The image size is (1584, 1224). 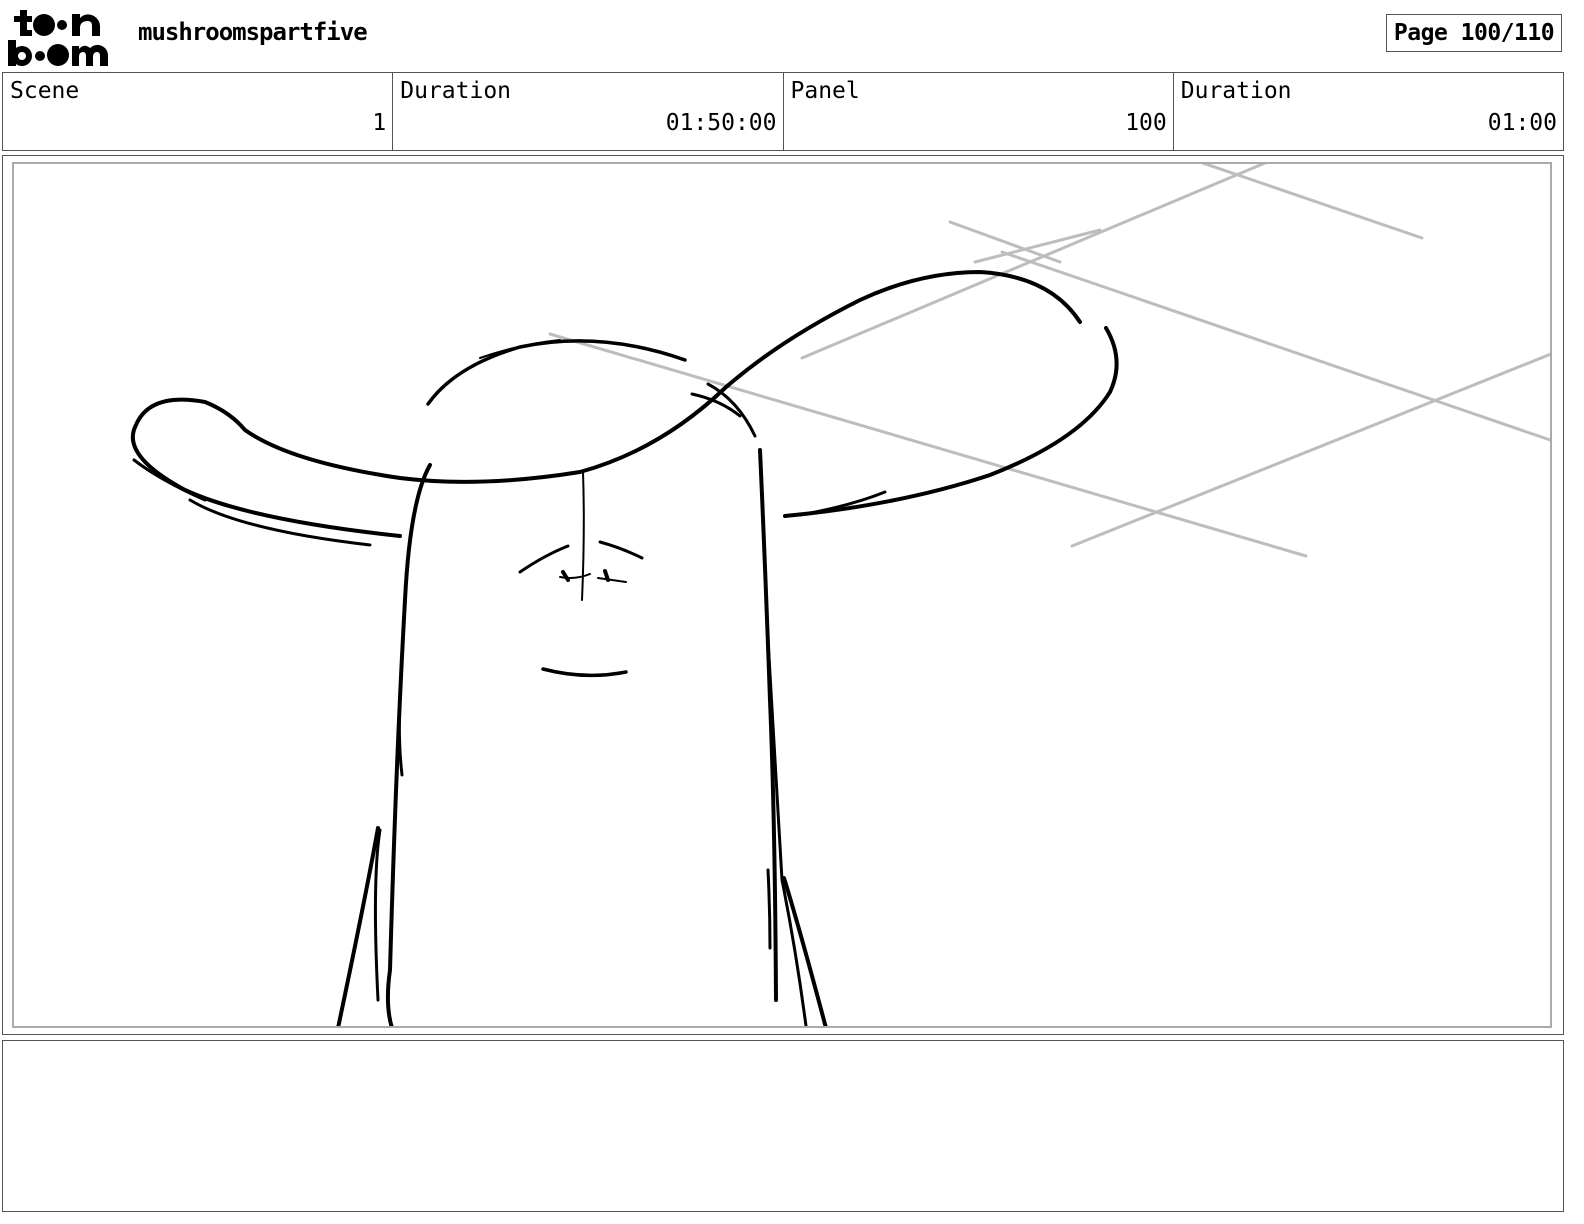 I want to click on panel-value: 100, so click(x=1146, y=123).